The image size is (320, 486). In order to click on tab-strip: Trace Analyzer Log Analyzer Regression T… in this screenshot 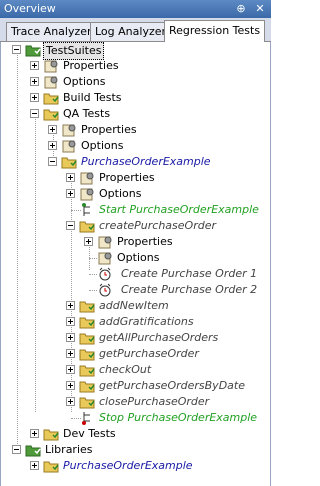, I will do `click(135, 30)`.